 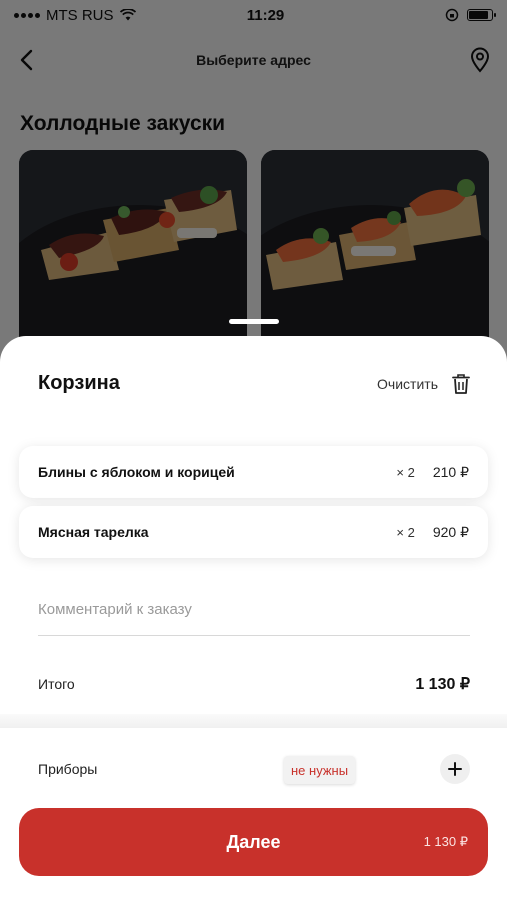 What do you see at coordinates (254, 321) in the screenshot?
I see `sheet-drag-handle` at bounding box center [254, 321].